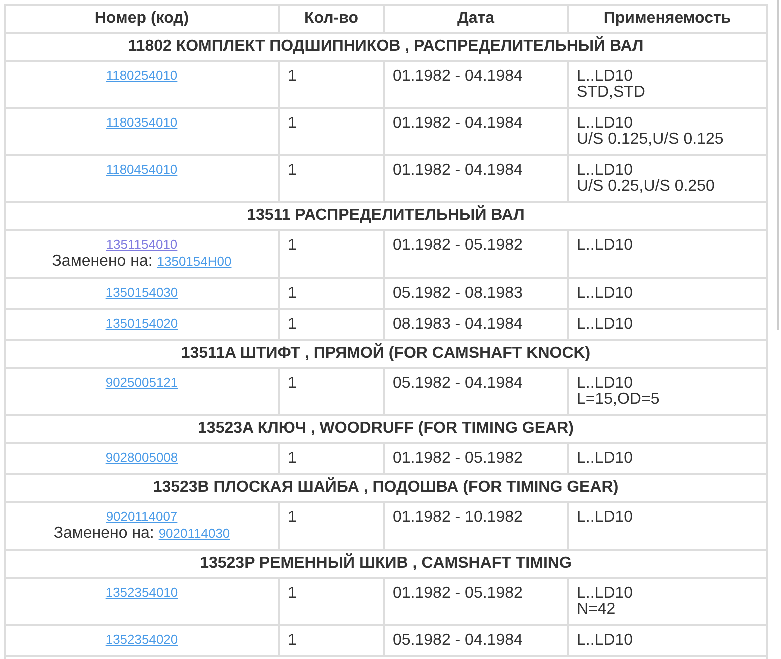 Image resolution: width=781 pixels, height=659 pixels. I want to click on column-header: Применяемость, so click(667, 19).